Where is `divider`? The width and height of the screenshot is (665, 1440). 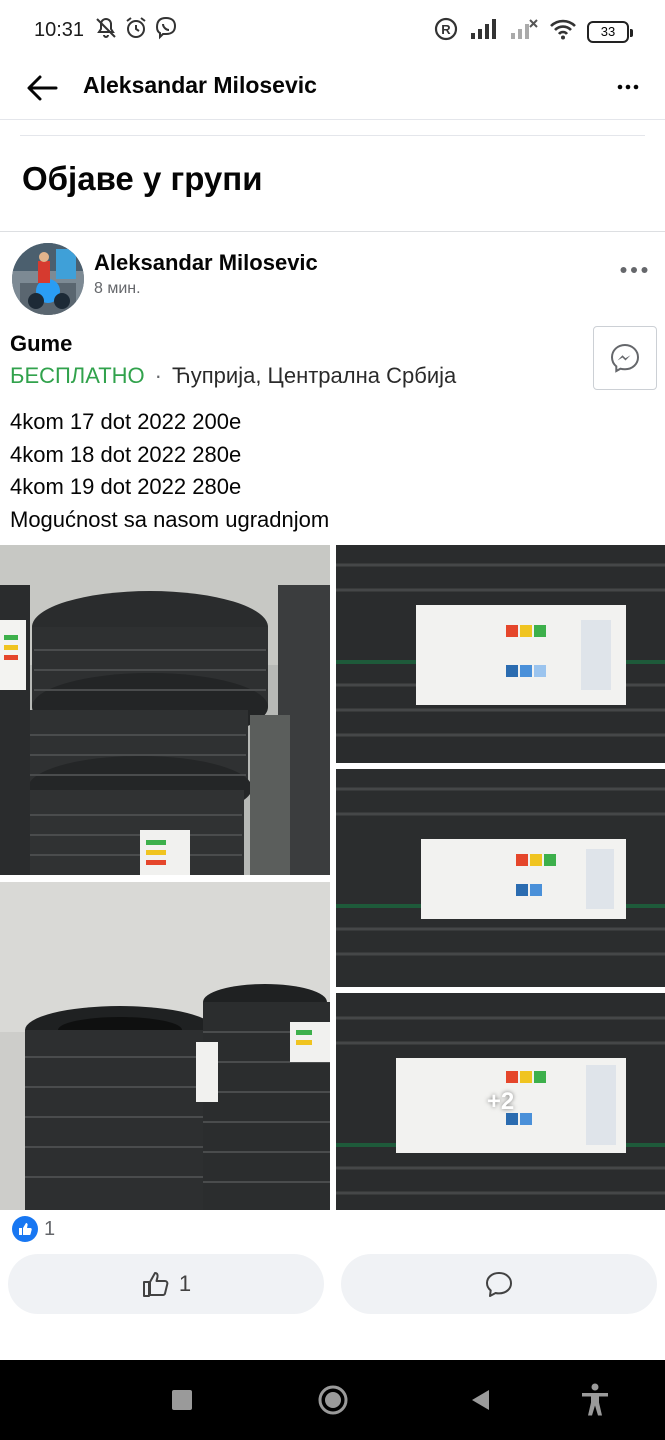
divider is located at coordinates (332, 135).